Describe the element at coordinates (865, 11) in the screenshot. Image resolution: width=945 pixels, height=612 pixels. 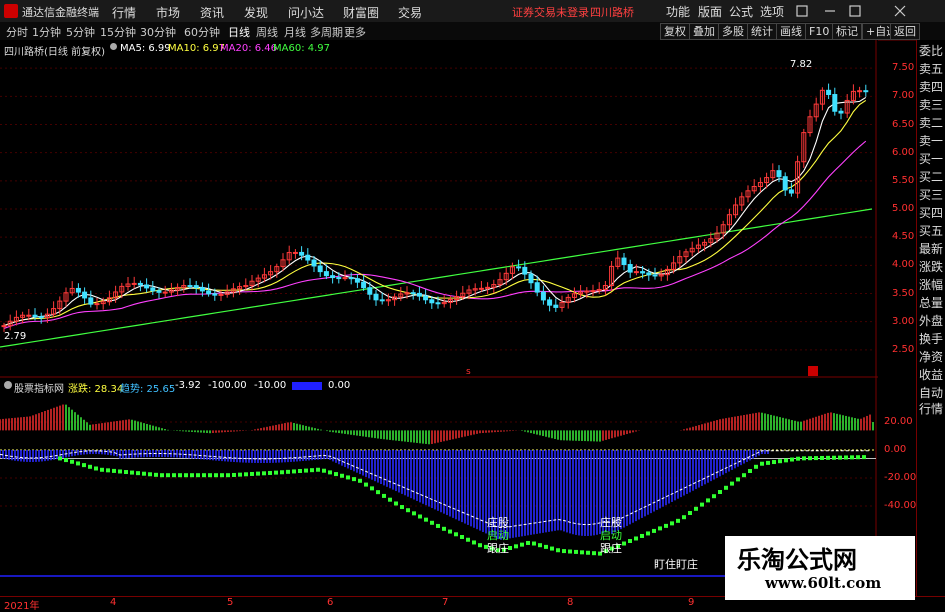
I see `window-controls` at that location.